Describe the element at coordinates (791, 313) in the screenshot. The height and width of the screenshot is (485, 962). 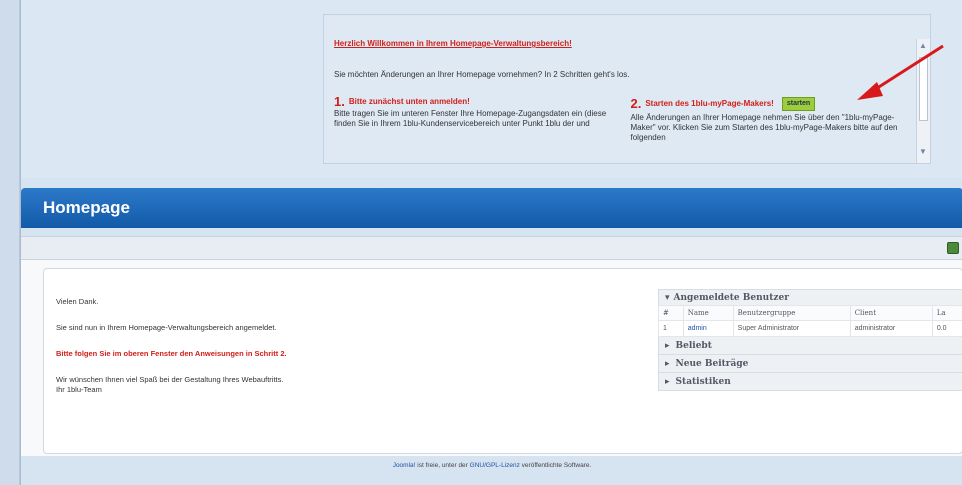
I see `col-group: Benutzergruppe` at that location.